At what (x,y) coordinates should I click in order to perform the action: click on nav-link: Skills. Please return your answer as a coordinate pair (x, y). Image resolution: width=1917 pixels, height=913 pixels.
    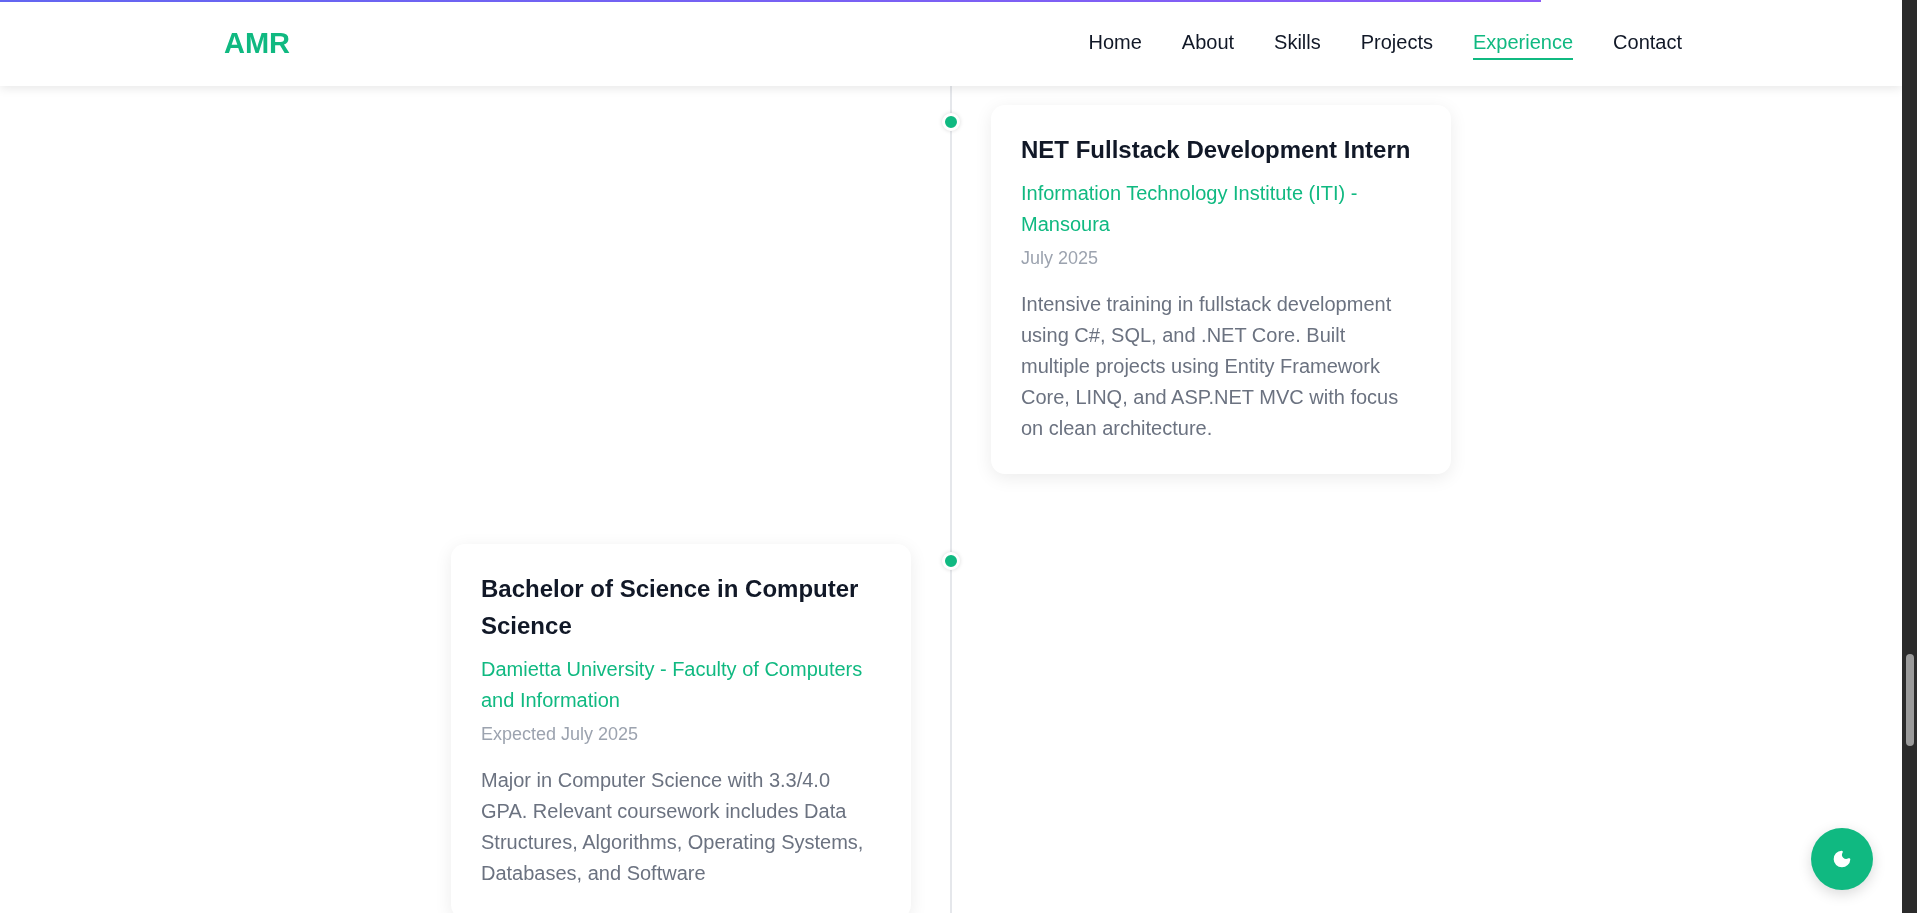
    Looking at the image, I should click on (1297, 43).